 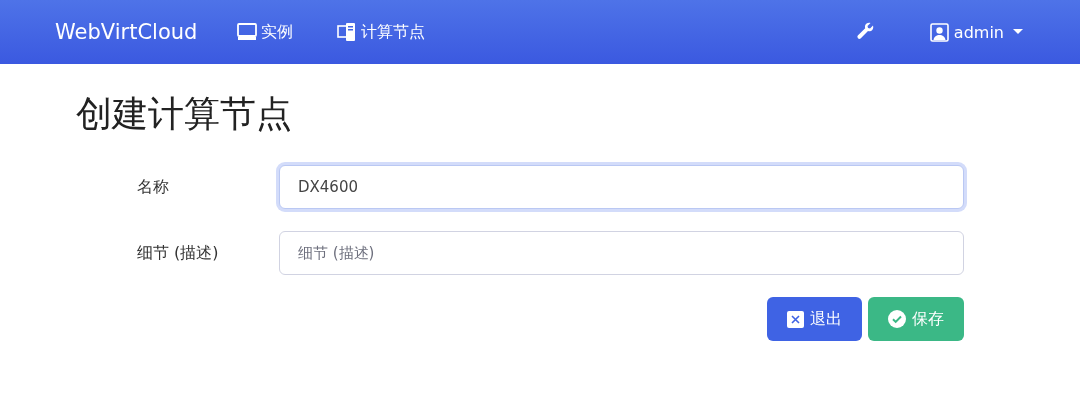 What do you see at coordinates (795, 319) in the screenshot?
I see `close-icon` at bounding box center [795, 319].